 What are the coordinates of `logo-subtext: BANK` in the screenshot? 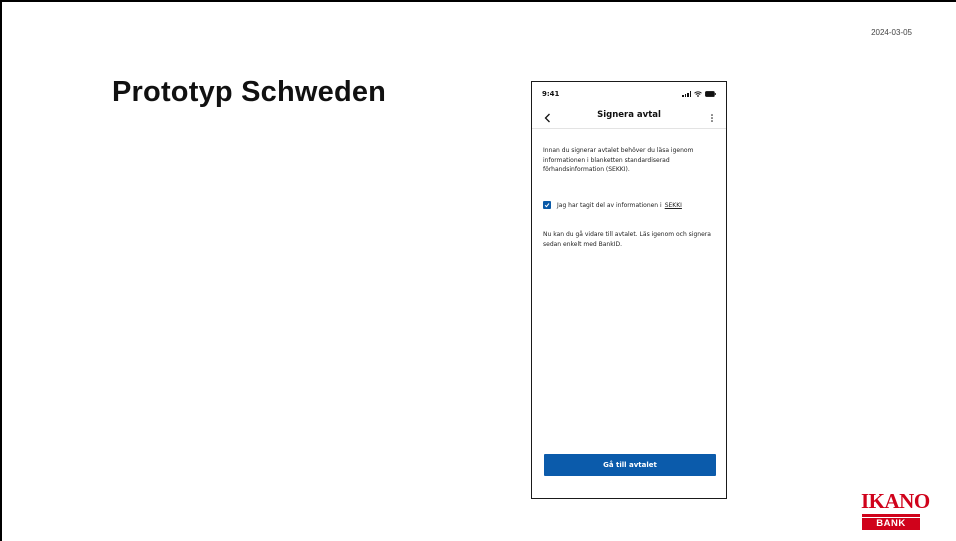 It's located at (891, 524).